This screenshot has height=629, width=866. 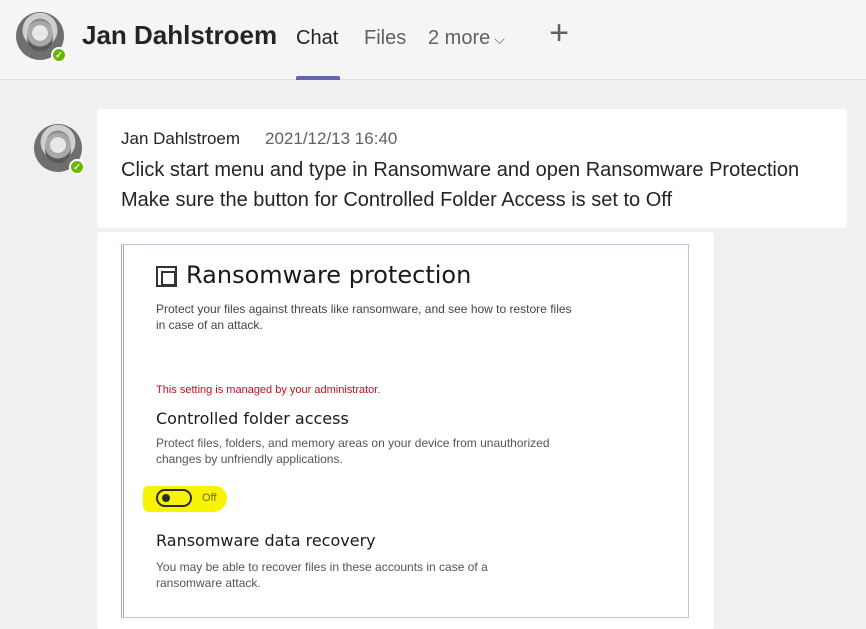 I want to click on message-timestamp: 2021/12/13 16:40, so click(x=331, y=138).